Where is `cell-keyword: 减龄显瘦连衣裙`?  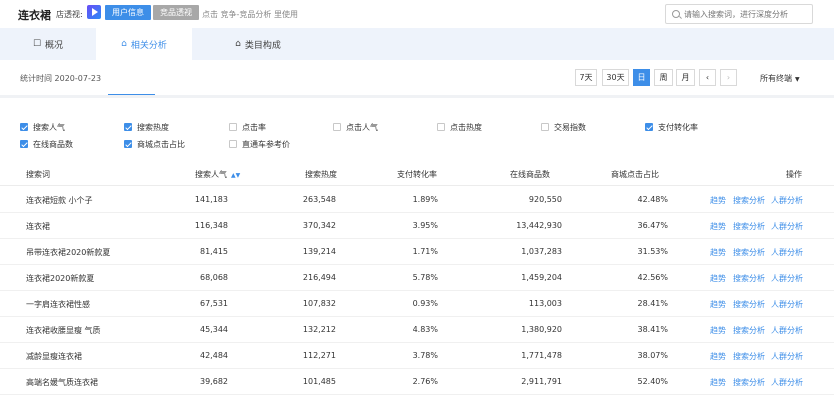
cell-keyword: 减龄显瘦连衣裙 is located at coordinates (54, 356).